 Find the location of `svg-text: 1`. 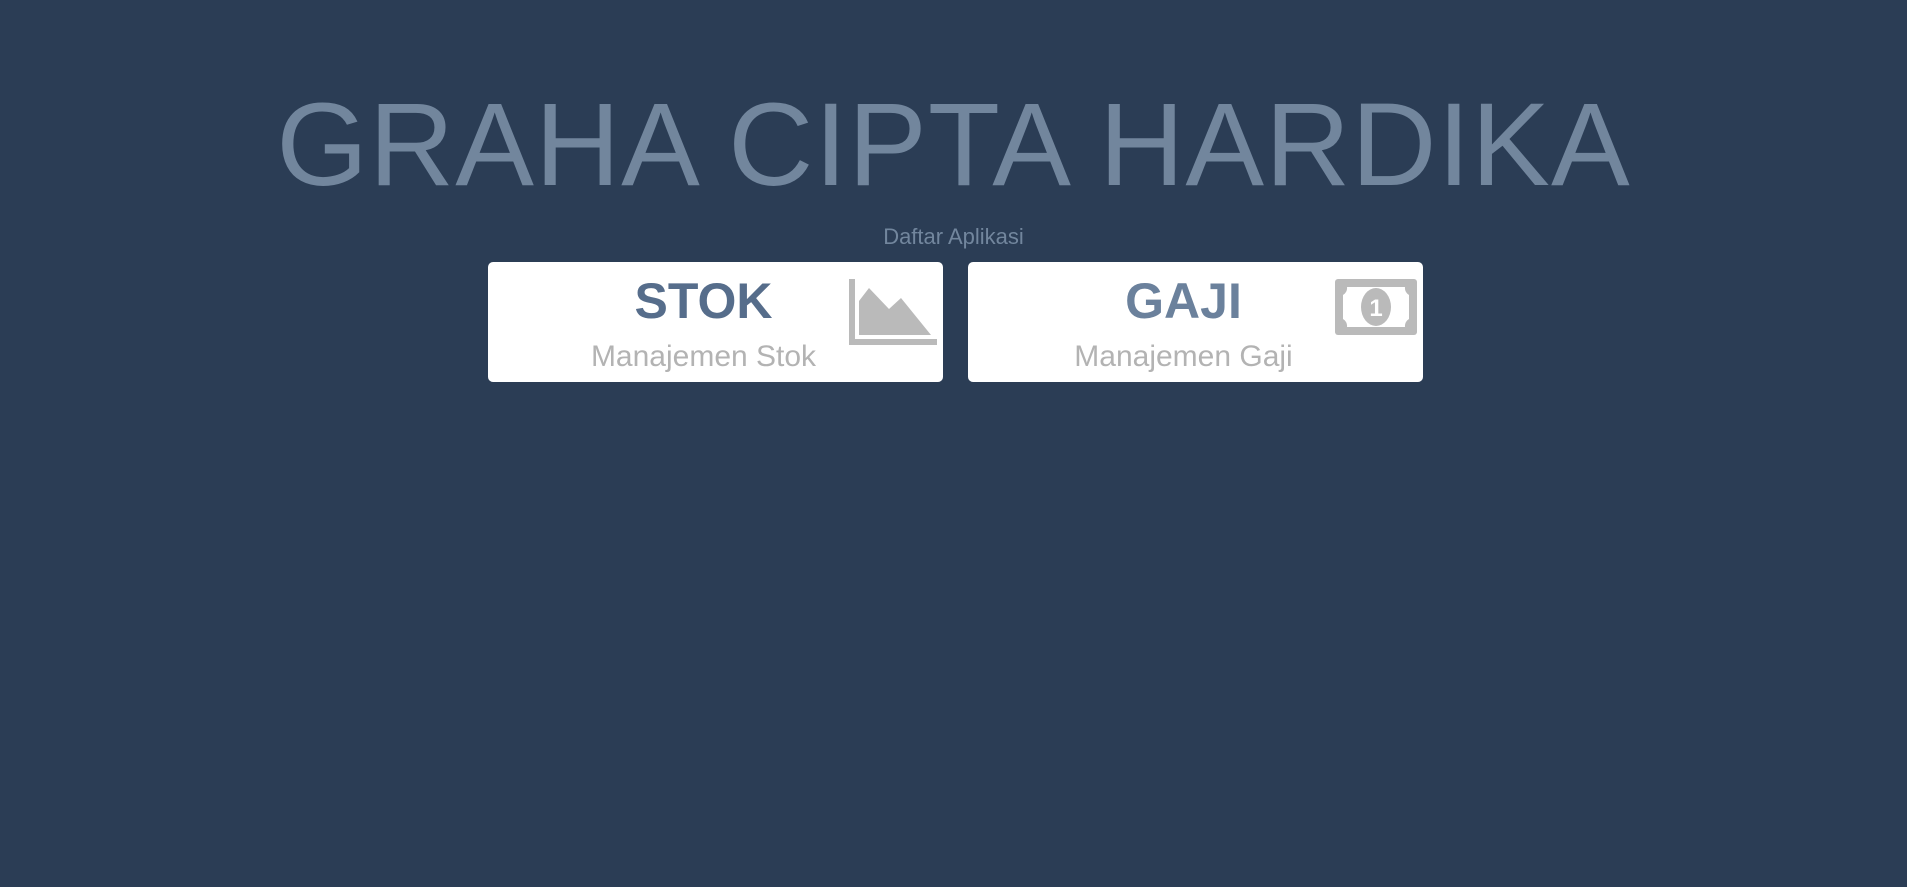

svg-text: 1 is located at coordinates (1375, 308).